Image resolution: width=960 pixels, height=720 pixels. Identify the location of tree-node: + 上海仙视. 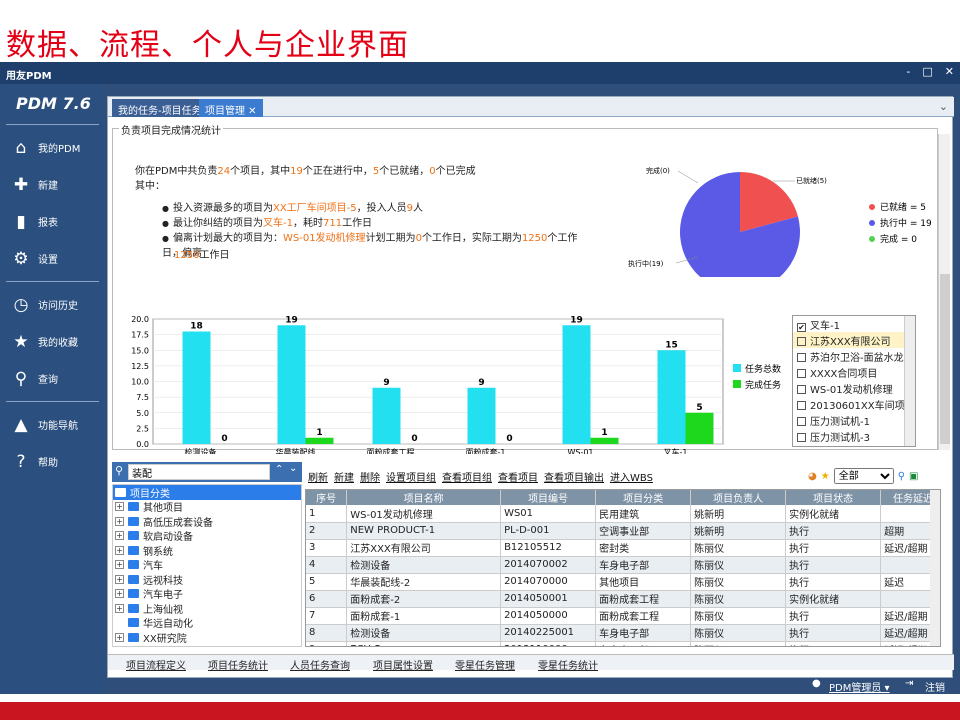
(207, 608).